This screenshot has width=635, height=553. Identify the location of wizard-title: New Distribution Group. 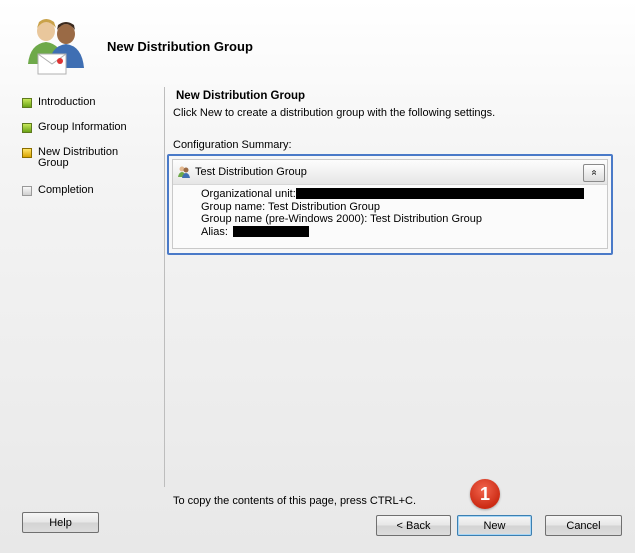
(180, 46).